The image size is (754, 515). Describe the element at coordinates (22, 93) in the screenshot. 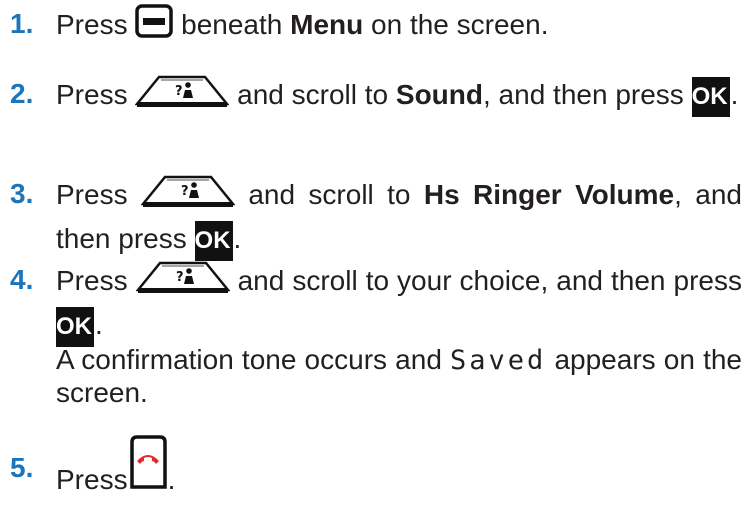

I see `step-number: 2.` at that location.